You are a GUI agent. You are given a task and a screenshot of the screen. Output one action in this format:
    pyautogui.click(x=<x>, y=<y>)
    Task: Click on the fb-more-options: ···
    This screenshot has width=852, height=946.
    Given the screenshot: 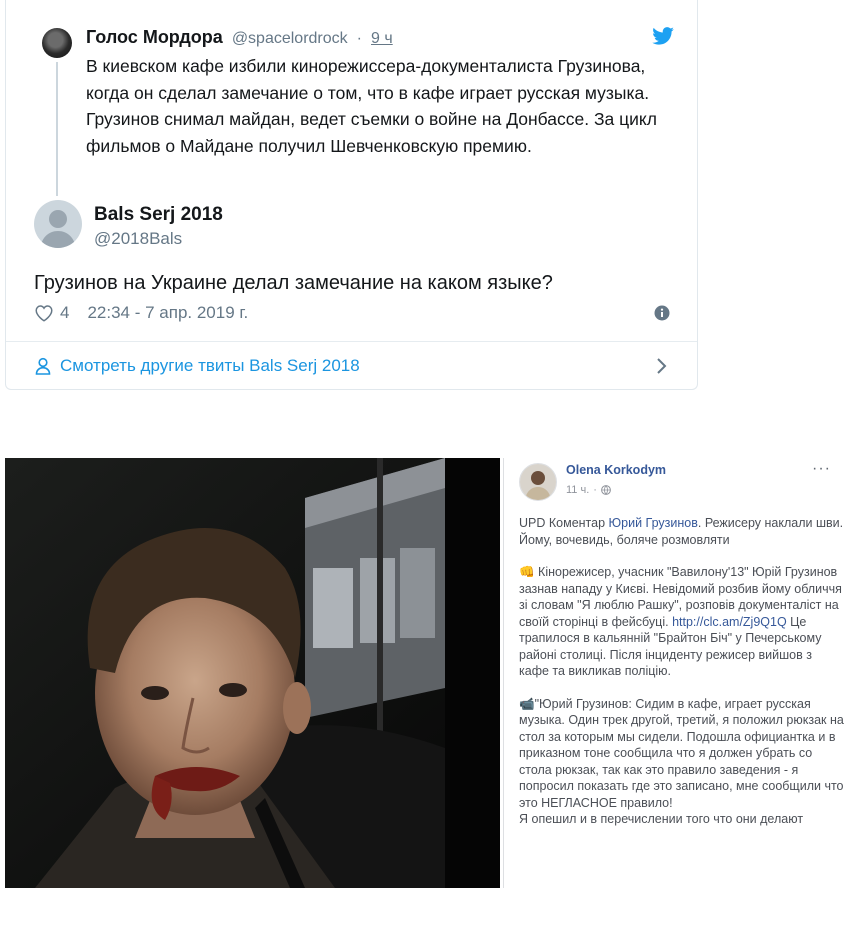 What is the action you would take?
    pyautogui.click(x=821, y=469)
    